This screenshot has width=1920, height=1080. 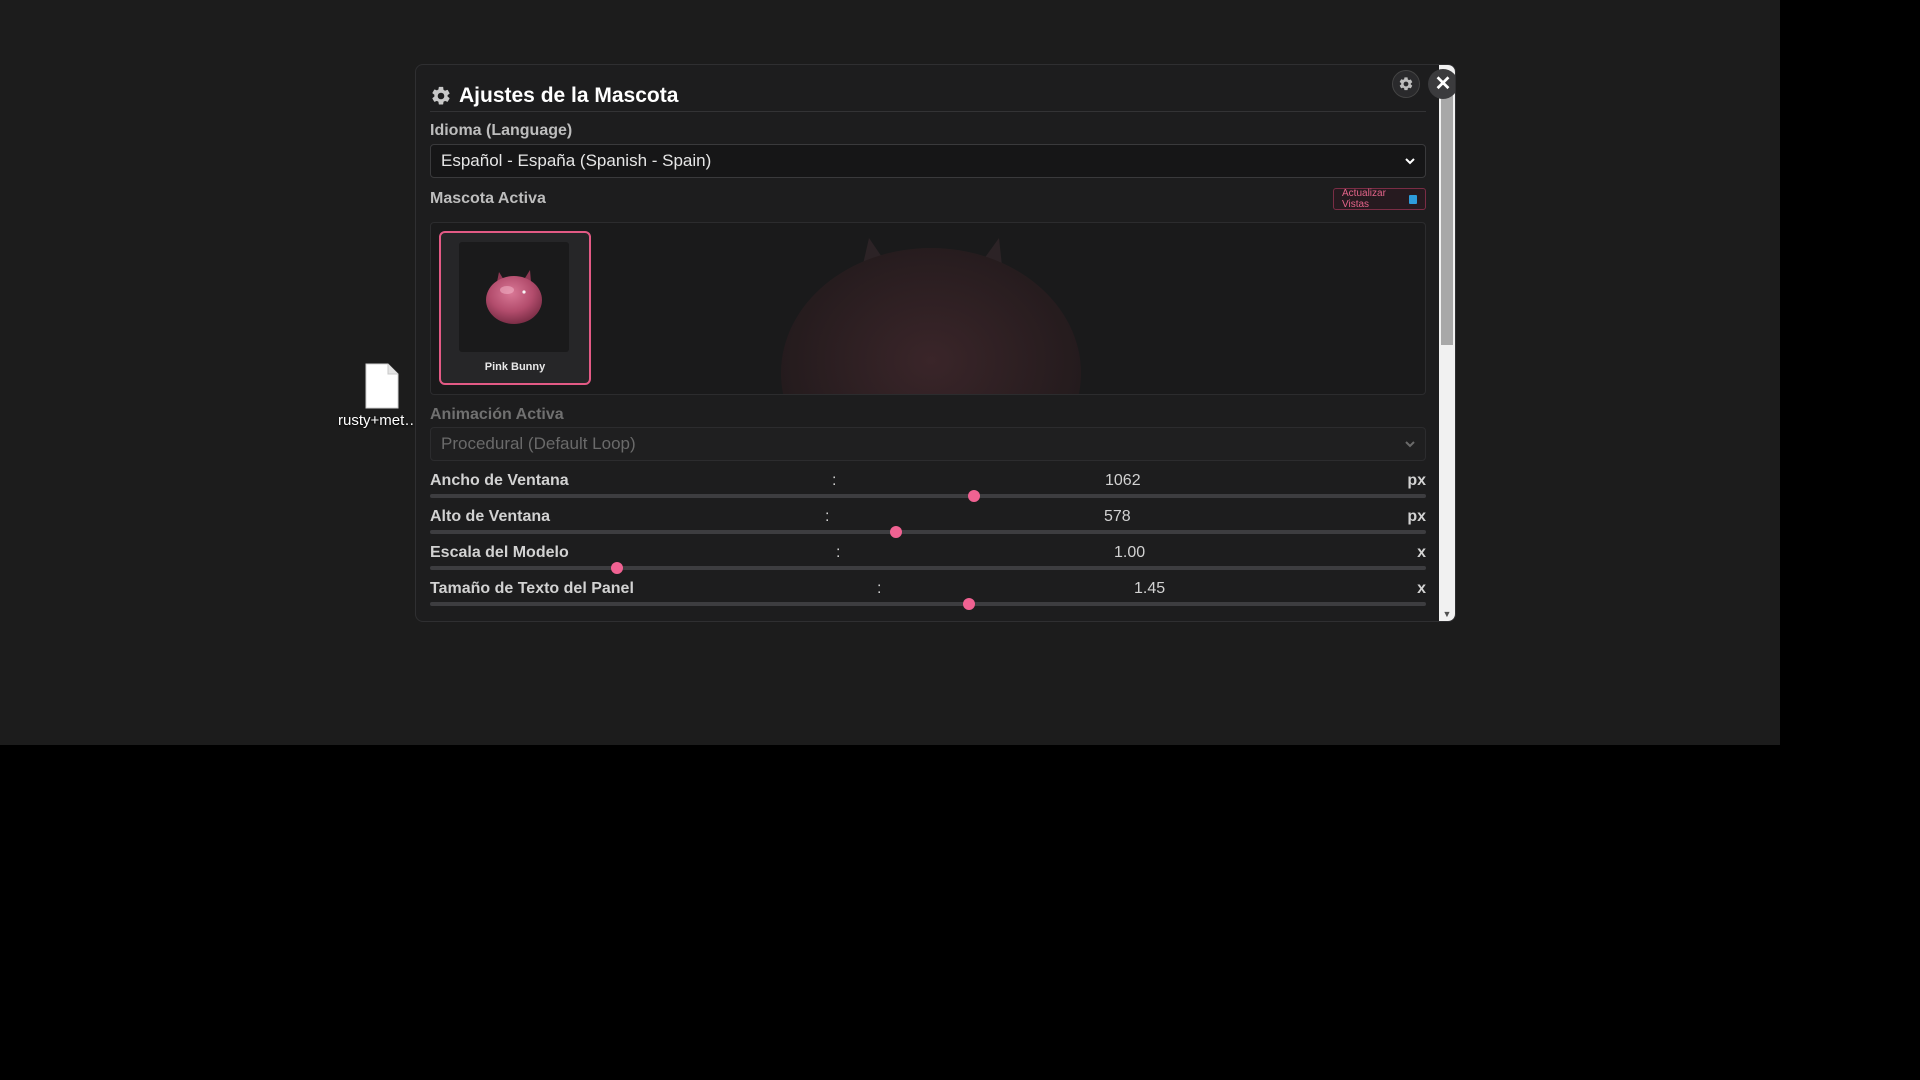 I want to click on animation-select: Procedural (Default Loop), so click(x=928, y=444).